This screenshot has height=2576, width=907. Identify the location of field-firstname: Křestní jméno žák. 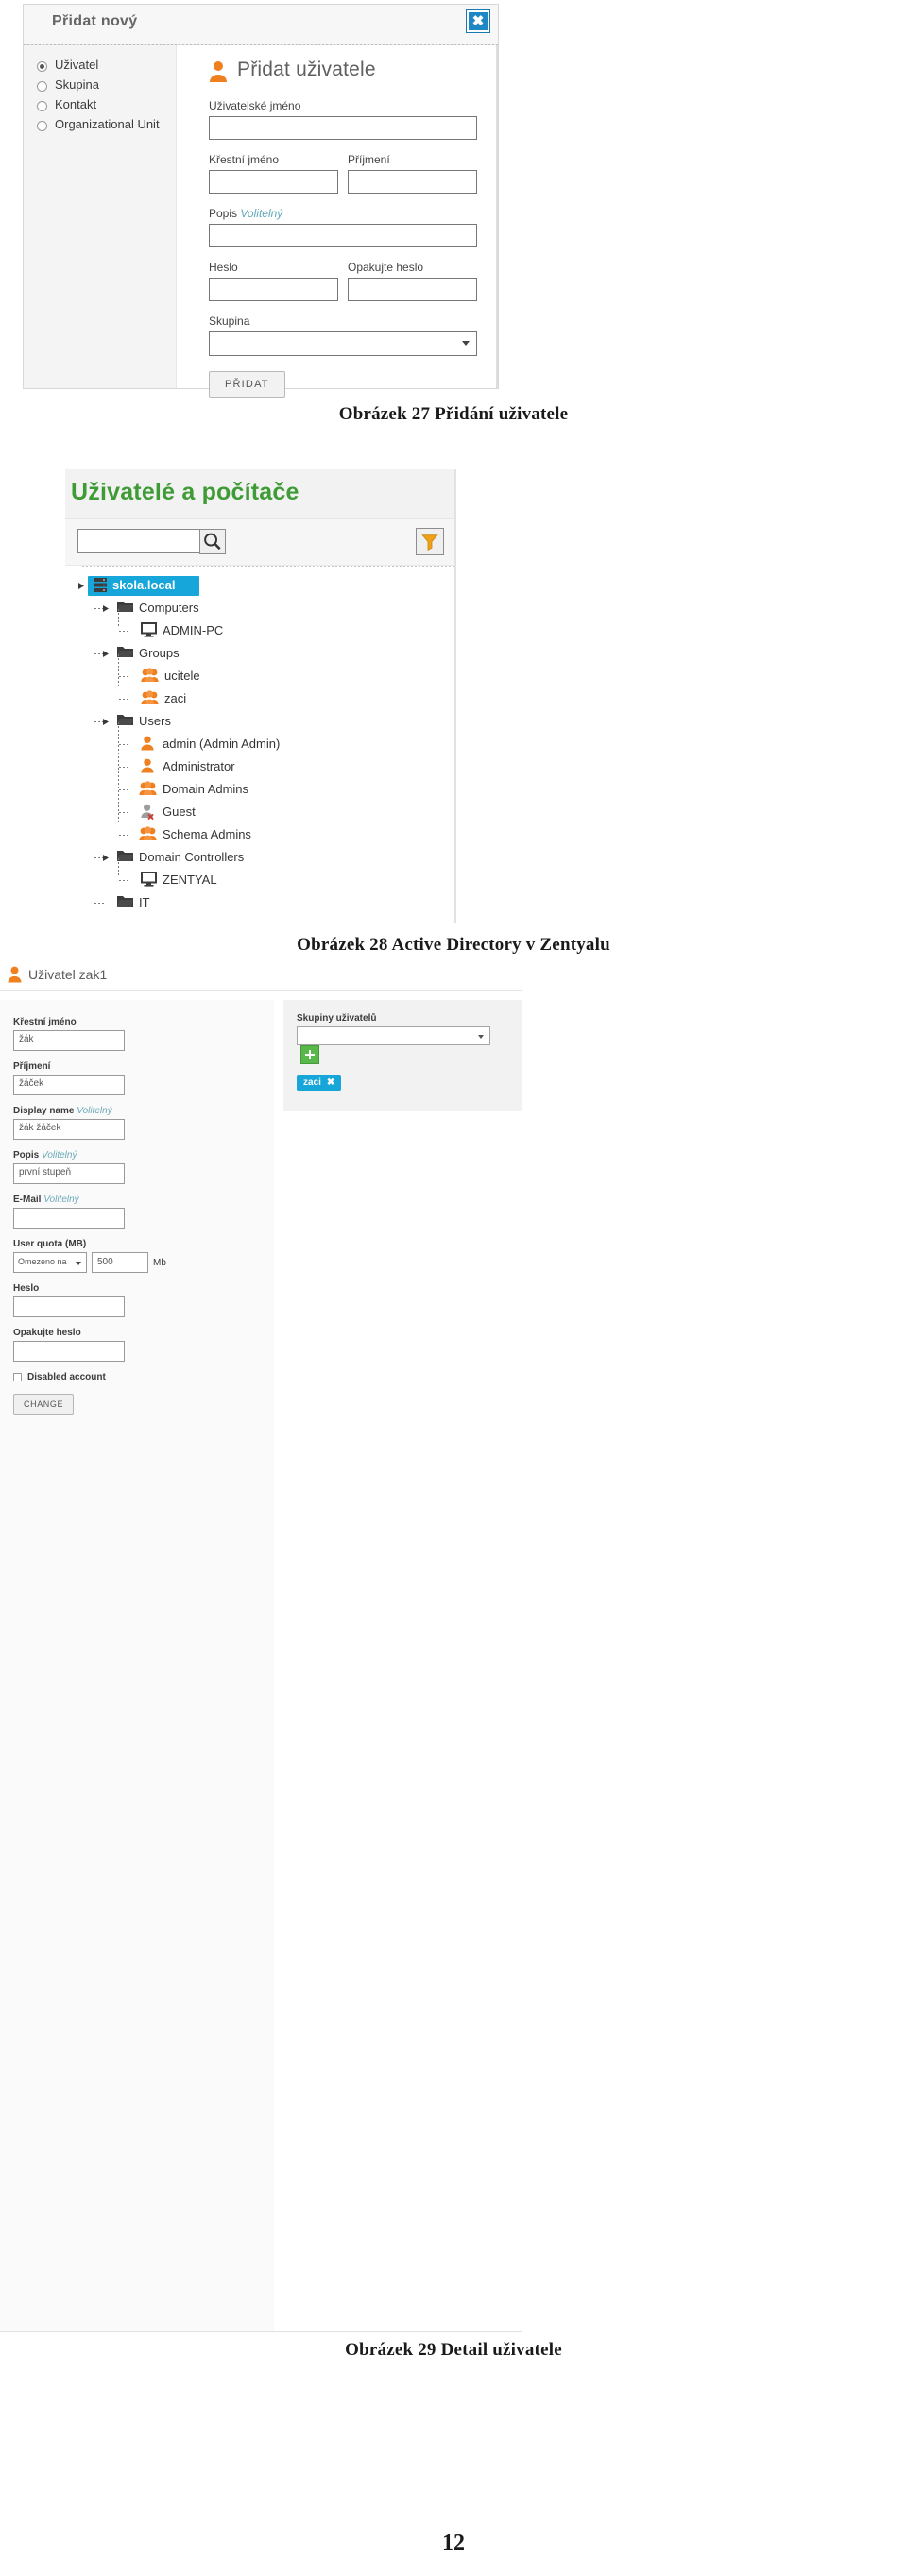
(143, 1034).